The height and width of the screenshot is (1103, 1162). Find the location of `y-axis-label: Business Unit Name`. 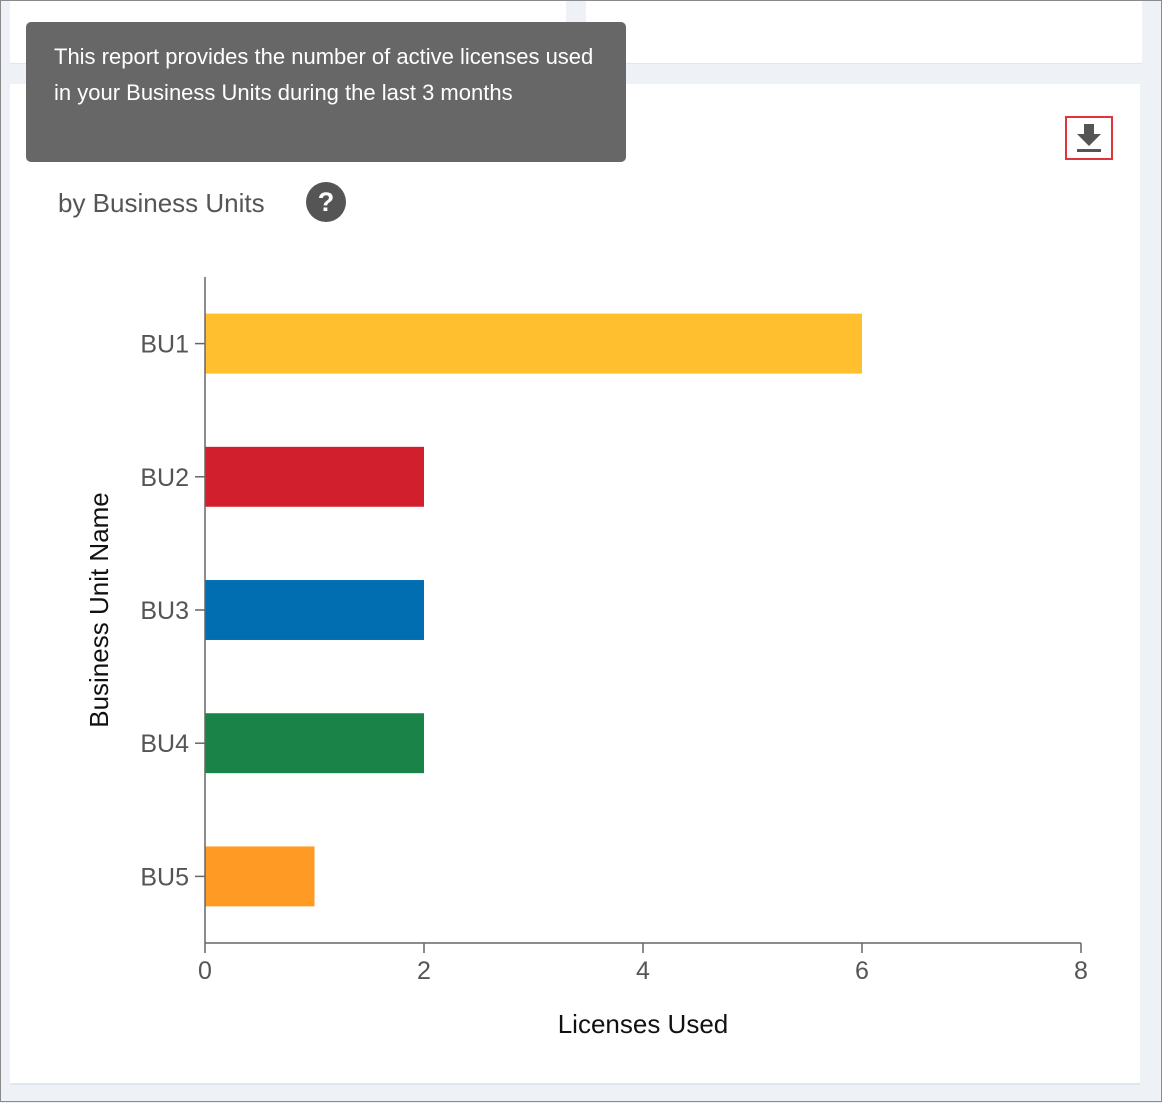

y-axis-label: Business Unit Name is located at coordinates (99, 610).